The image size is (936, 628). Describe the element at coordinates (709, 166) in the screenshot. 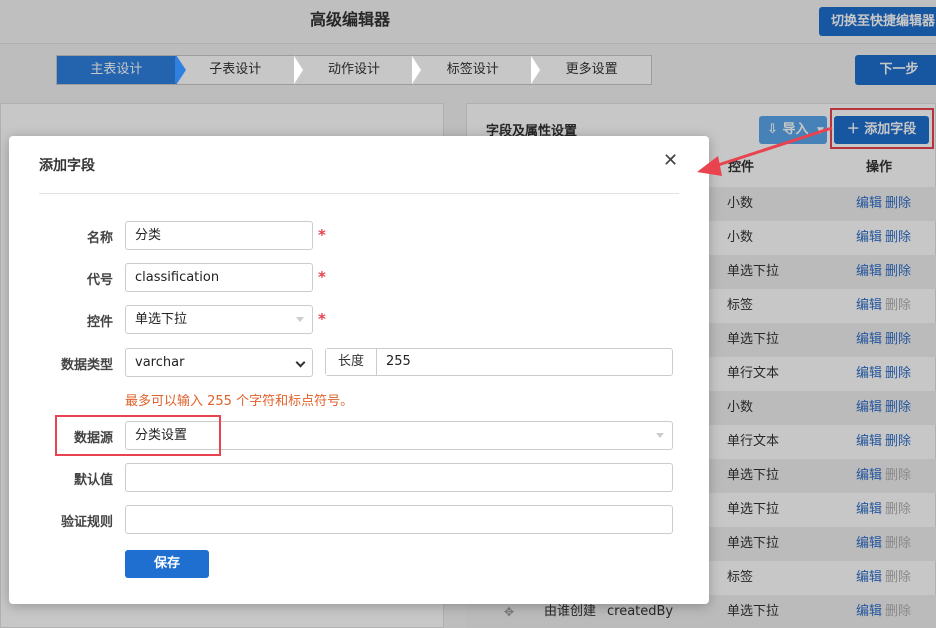

I see `annotation-arrow-head` at that location.